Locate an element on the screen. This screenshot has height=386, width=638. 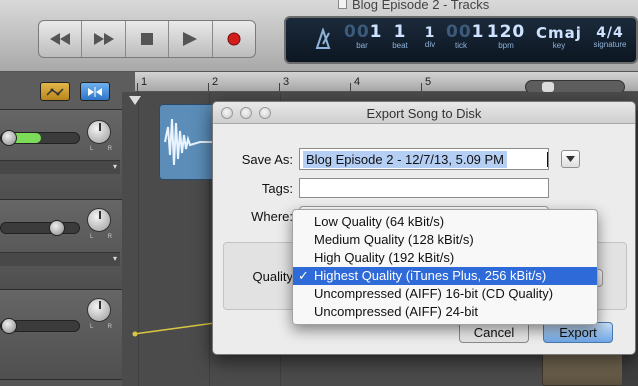
stop-icon is located at coordinates (147, 39).